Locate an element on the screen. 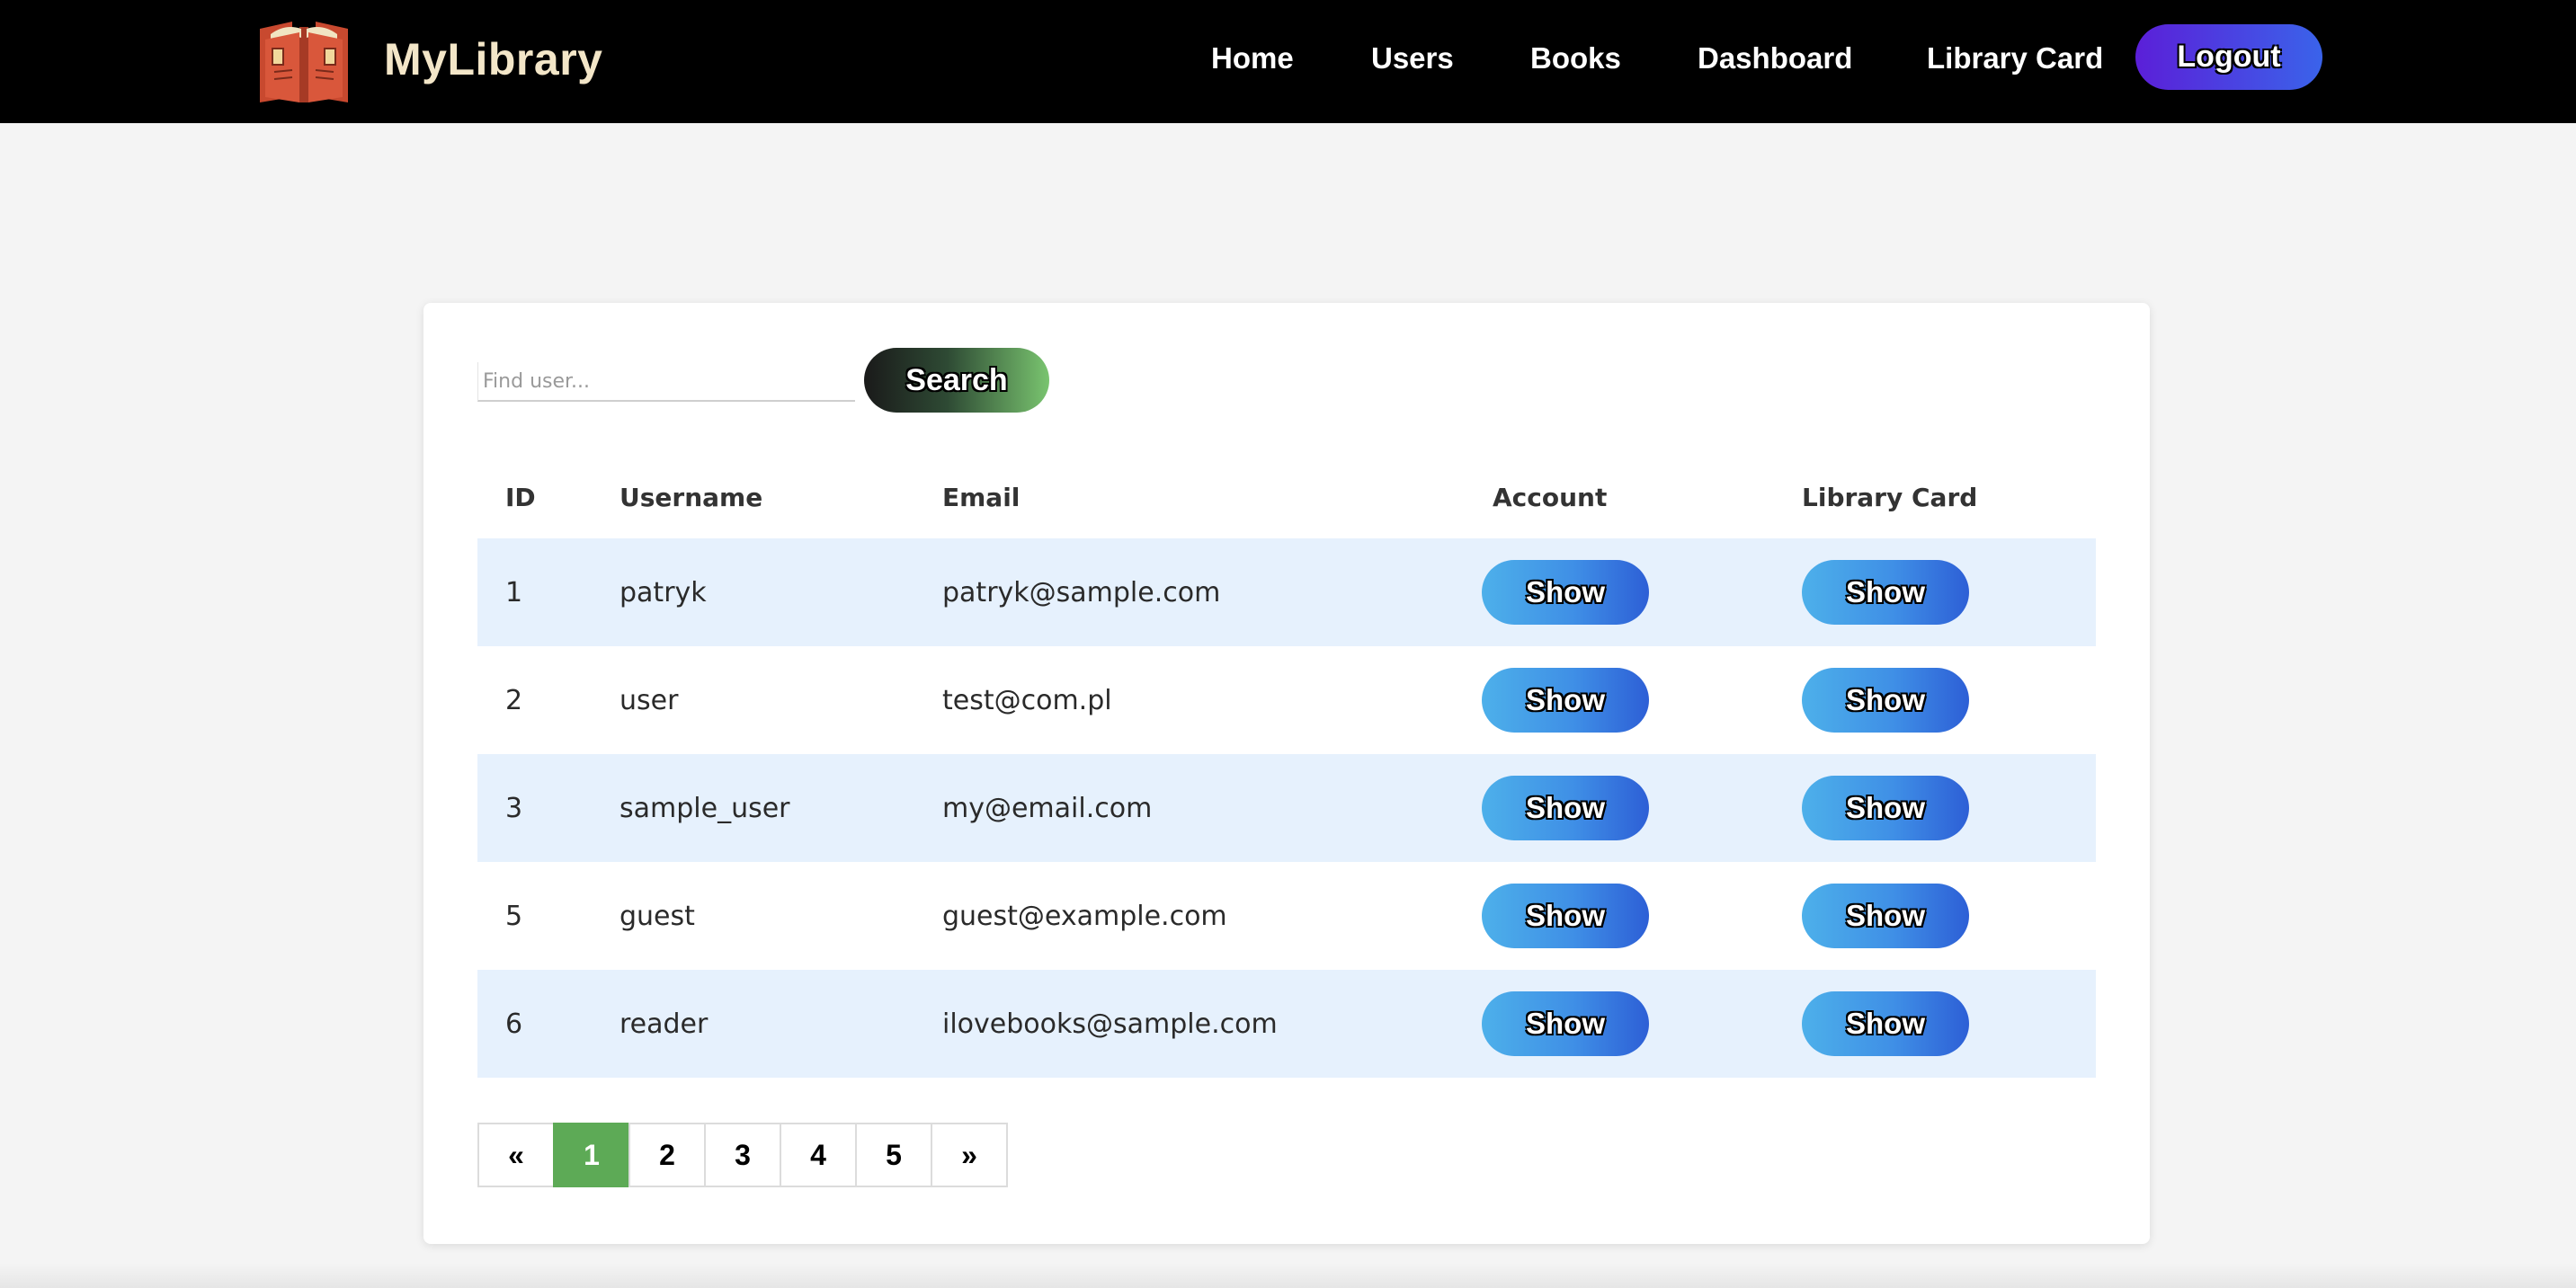 This screenshot has height=1288, width=2576. cell-email: guest@example.com is located at coordinates (1084, 916).